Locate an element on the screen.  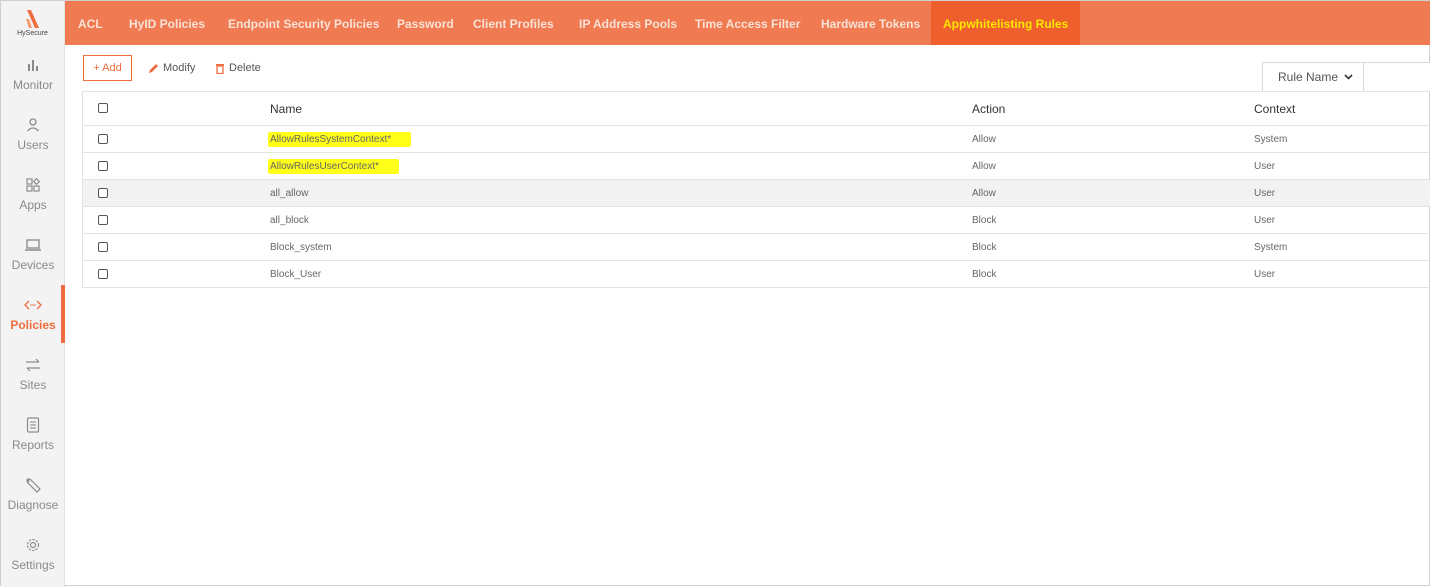
table-header-row: Name Action Context is located at coordinates (756, 109).